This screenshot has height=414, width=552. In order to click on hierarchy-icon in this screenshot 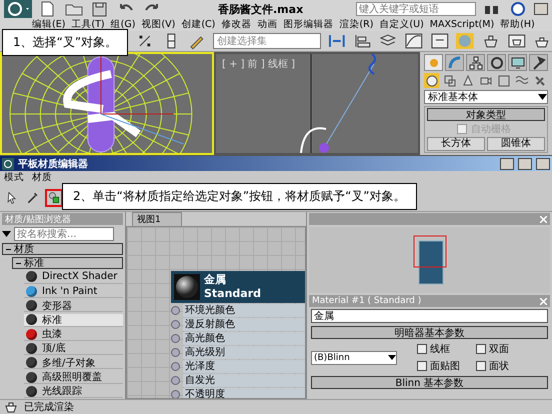, I will do `click(476, 62)`.